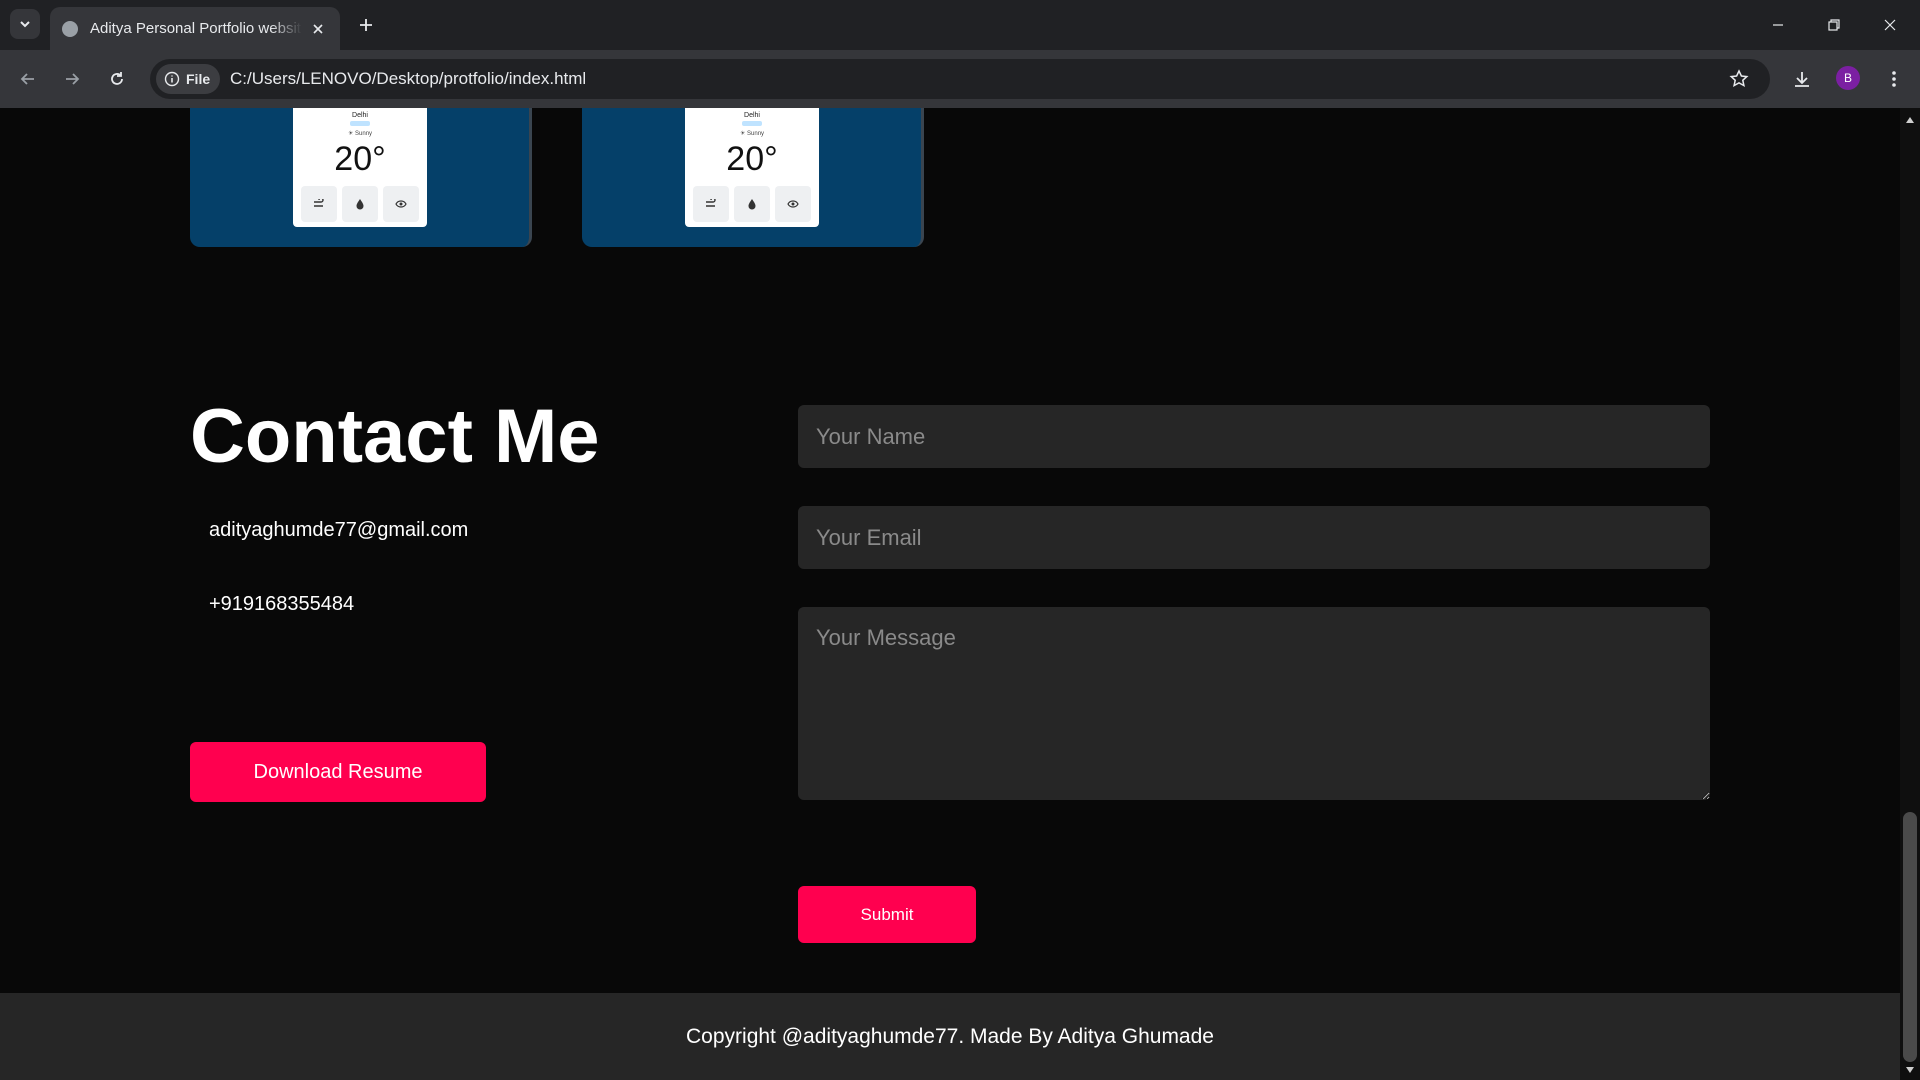 The image size is (1920, 1080). I want to click on download-resume-button: Download Resume, so click(338, 772).